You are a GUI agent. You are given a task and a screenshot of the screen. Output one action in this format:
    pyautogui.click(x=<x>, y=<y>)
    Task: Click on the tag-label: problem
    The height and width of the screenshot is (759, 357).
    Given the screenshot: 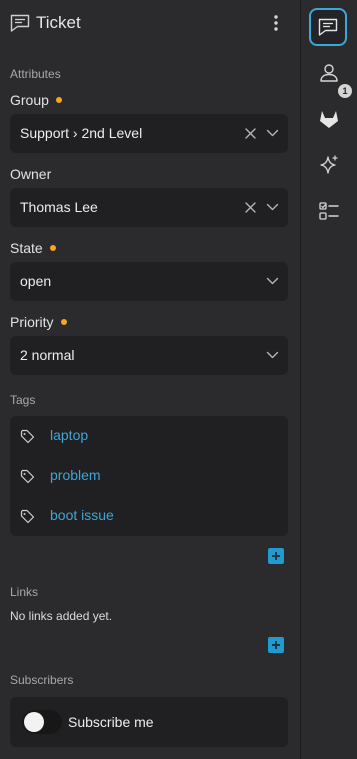 What is the action you would take?
    pyautogui.click(x=75, y=475)
    